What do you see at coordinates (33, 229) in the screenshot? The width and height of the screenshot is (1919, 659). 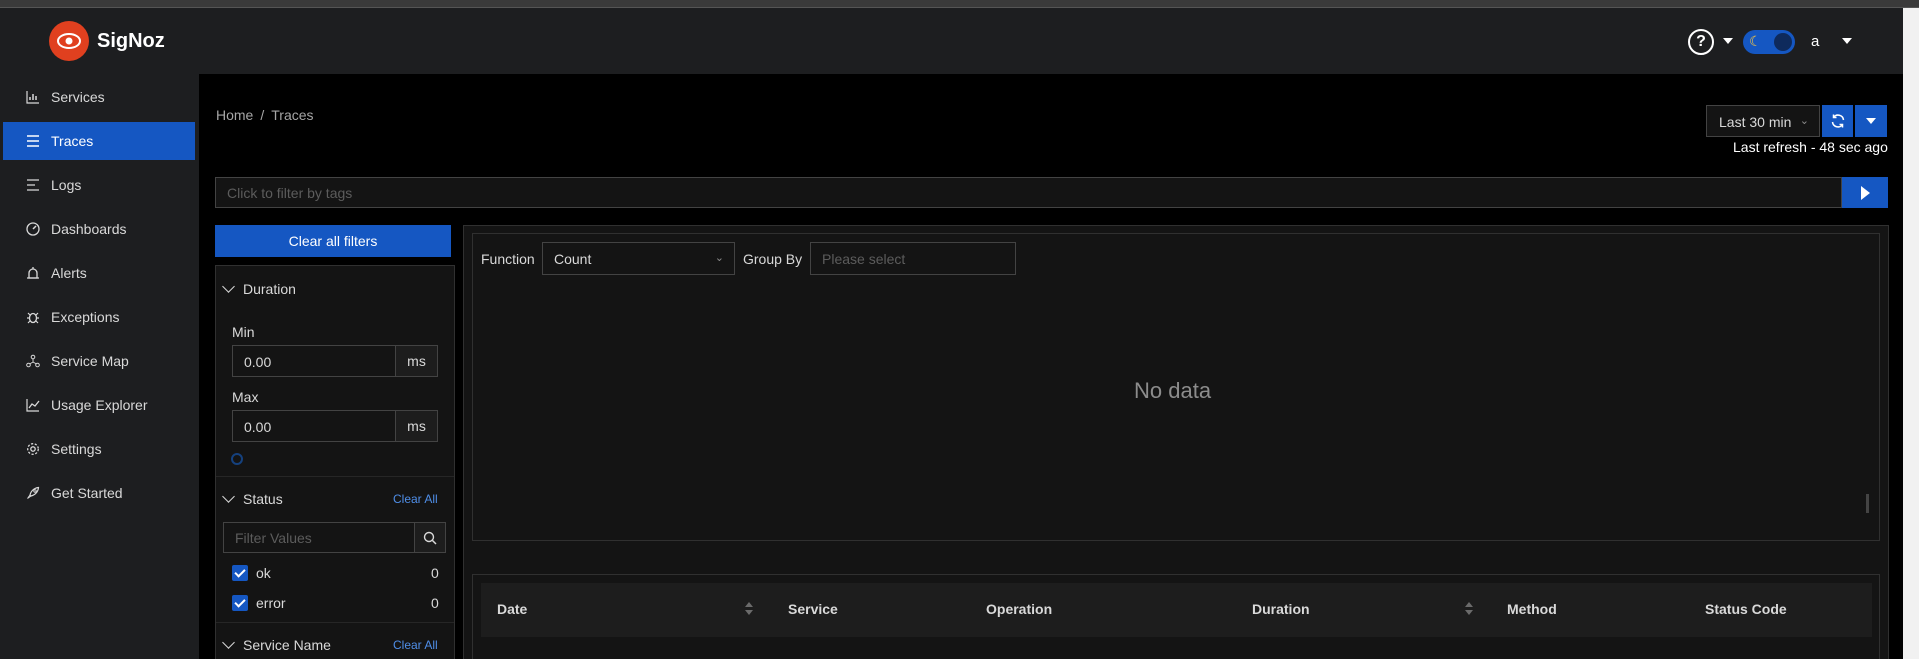 I see `dashboard-icon` at bounding box center [33, 229].